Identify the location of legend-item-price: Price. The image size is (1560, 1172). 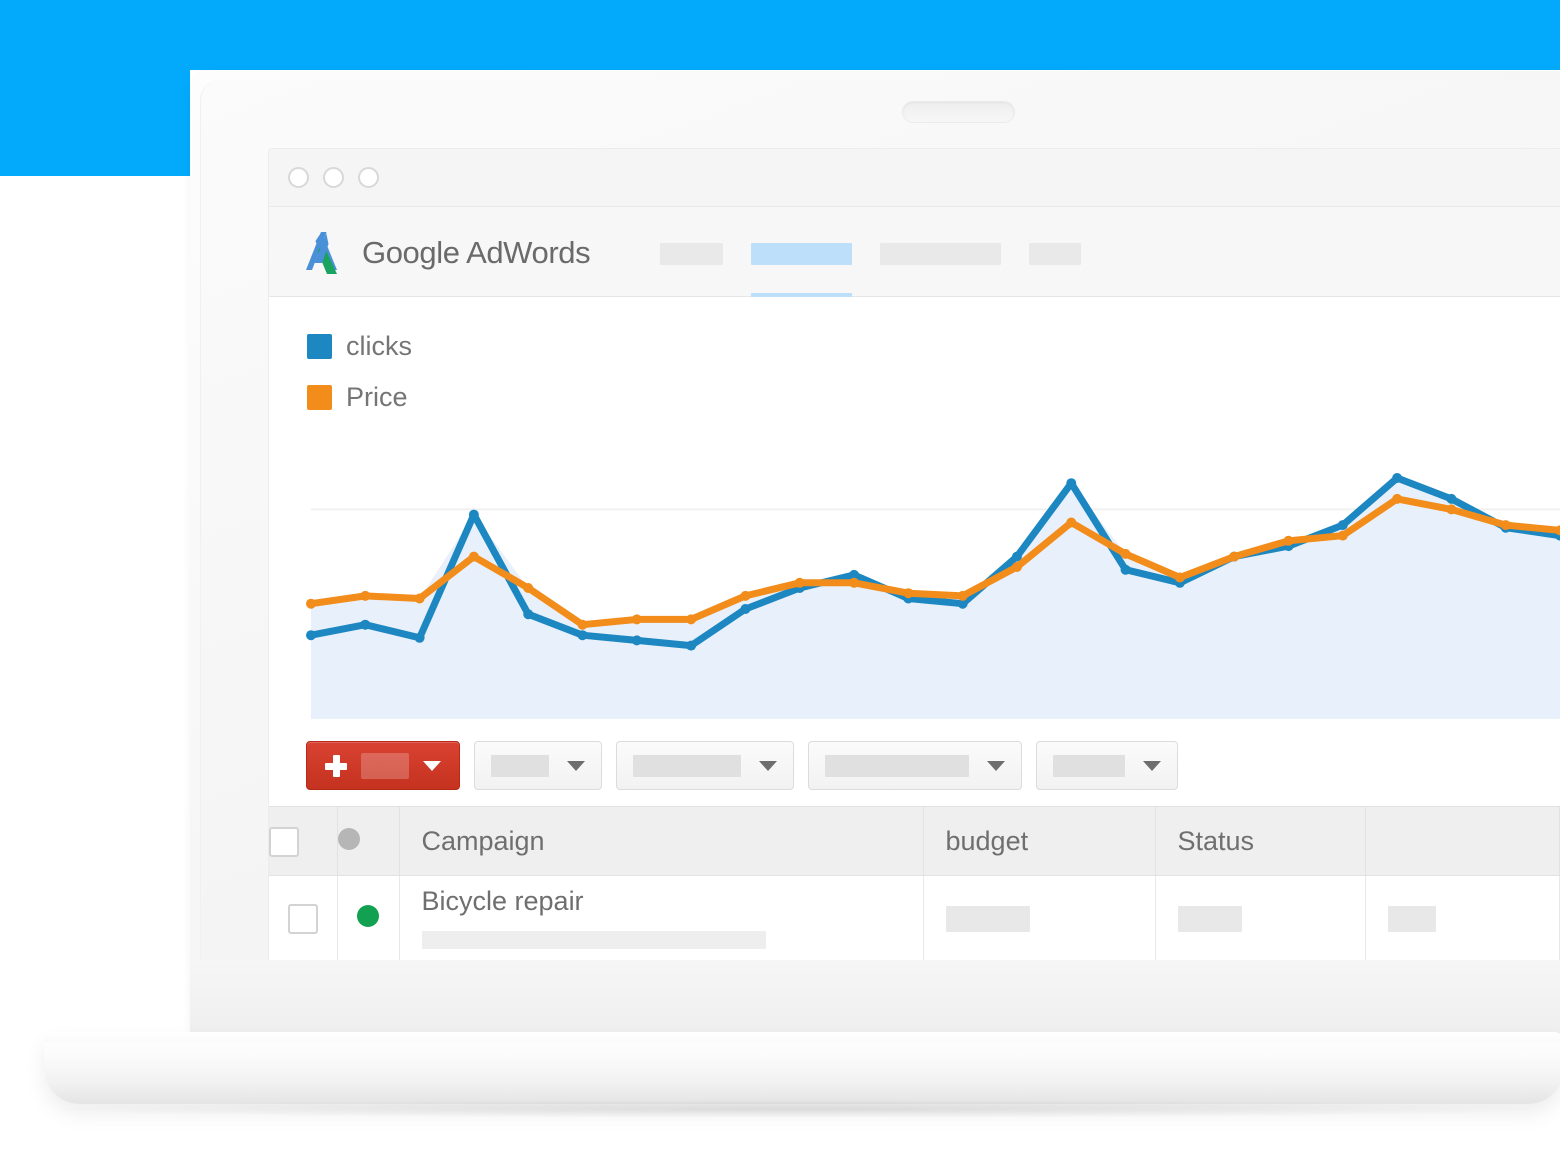
(359, 397).